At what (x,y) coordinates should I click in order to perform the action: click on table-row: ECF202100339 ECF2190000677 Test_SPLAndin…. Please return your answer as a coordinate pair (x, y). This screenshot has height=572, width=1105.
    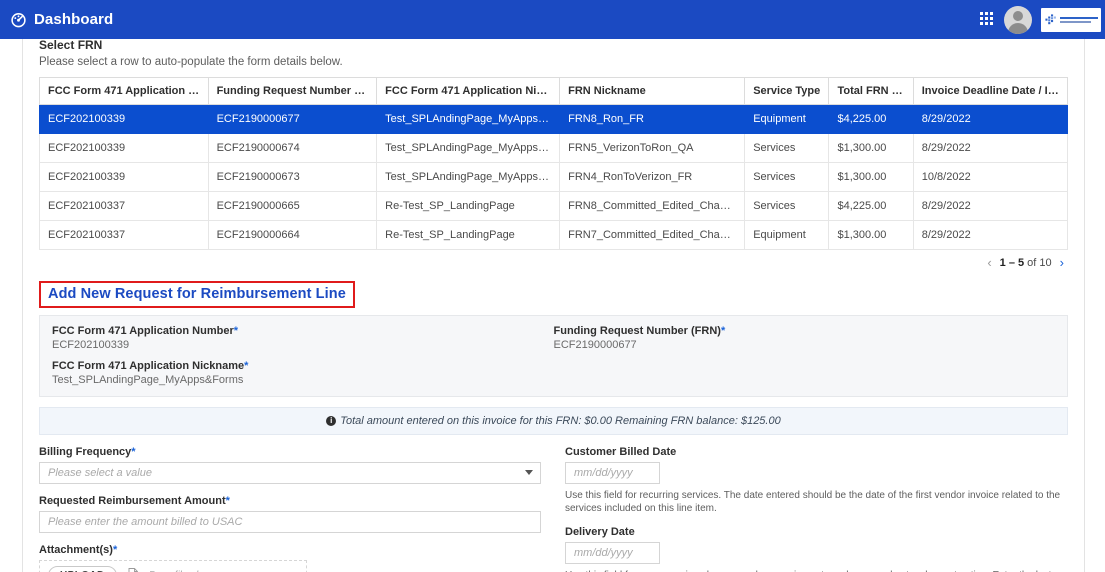
    Looking at the image, I should click on (554, 119).